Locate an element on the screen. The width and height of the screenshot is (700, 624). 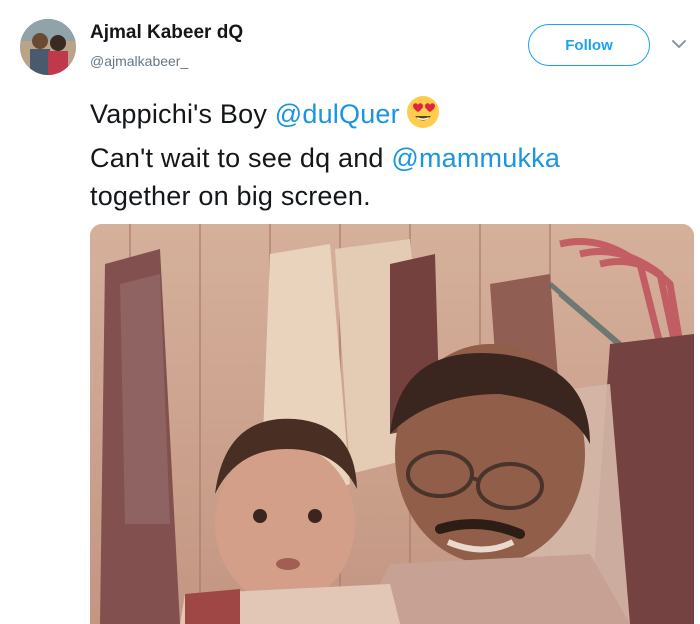
avatar is located at coordinates (48, 47).